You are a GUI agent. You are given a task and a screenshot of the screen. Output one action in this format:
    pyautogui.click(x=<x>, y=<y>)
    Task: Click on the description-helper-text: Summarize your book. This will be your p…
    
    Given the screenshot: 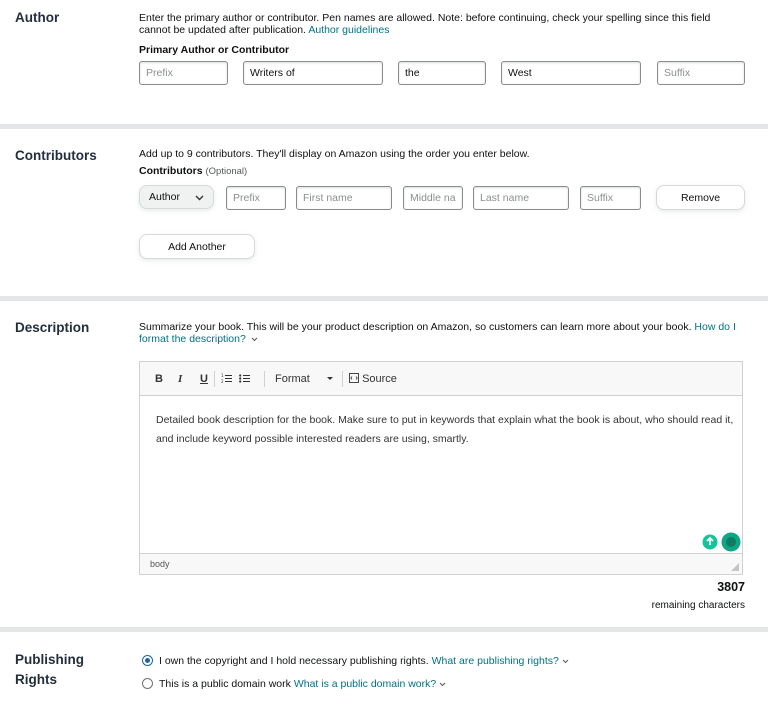 What is the action you would take?
    pyautogui.click(x=415, y=327)
    